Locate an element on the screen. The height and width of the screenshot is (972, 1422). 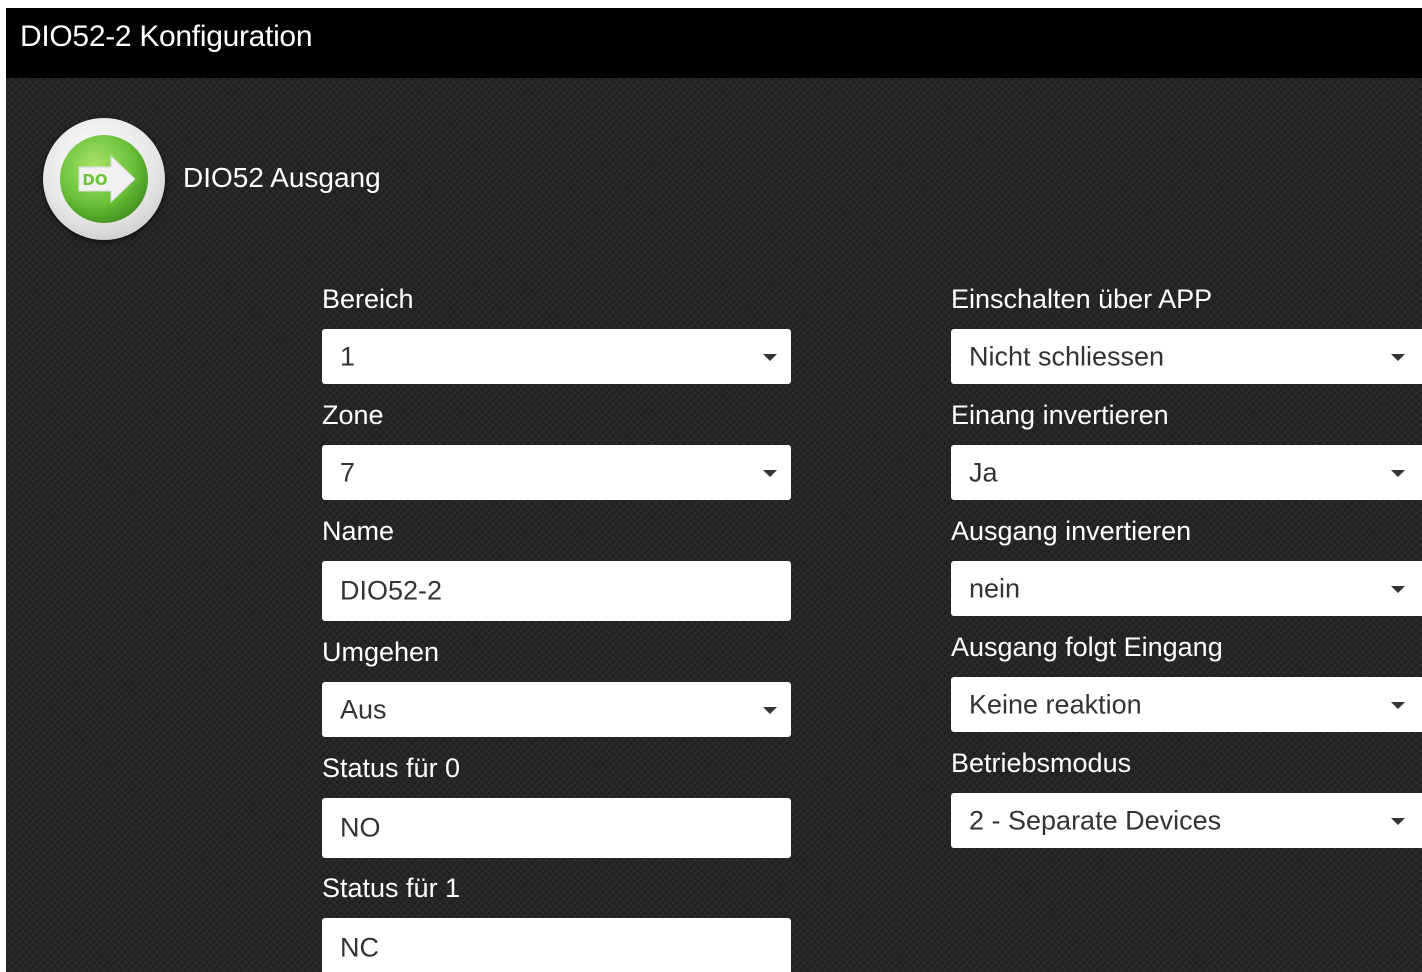
name-label: Name is located at coordinates (358, 531).